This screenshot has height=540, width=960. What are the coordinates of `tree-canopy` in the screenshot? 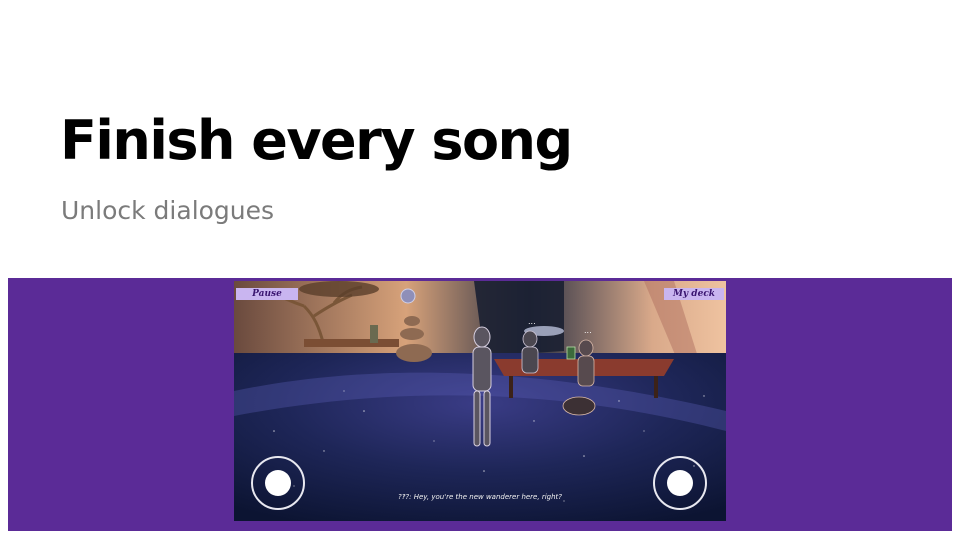 It's located at (339, 289).